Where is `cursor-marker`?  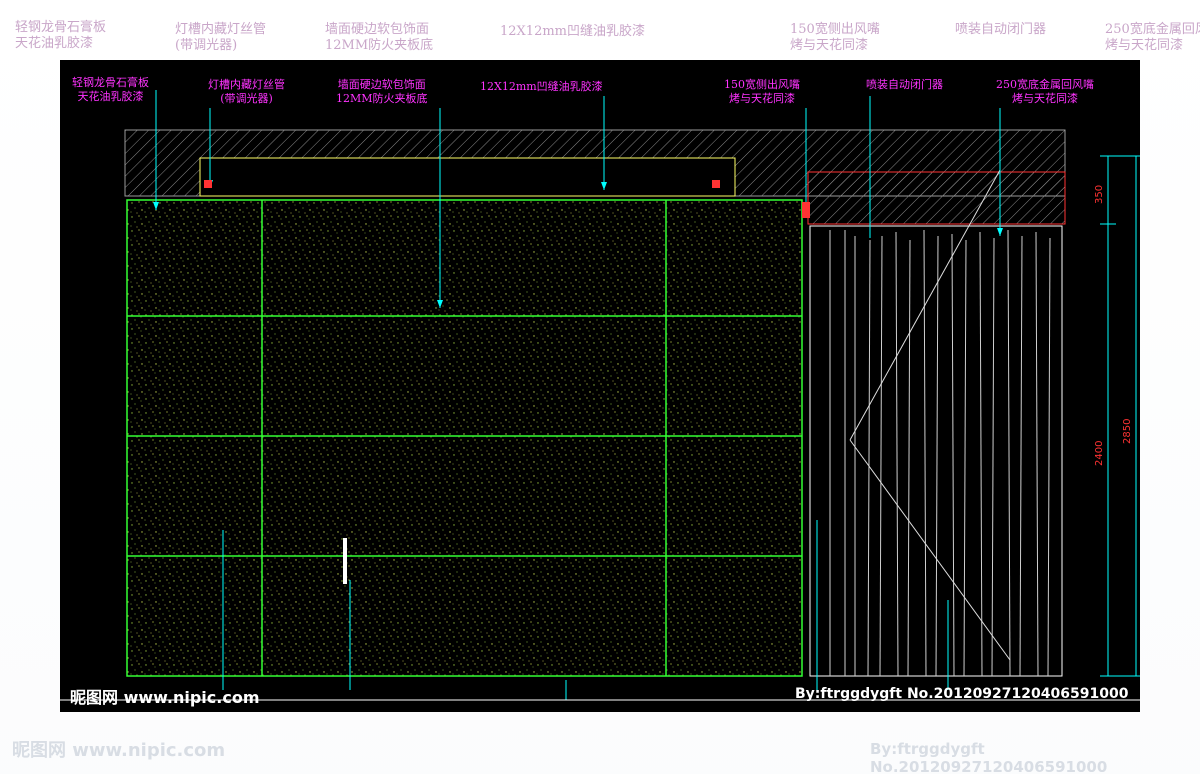
cursor-marker is located at coordinates (345, 561).